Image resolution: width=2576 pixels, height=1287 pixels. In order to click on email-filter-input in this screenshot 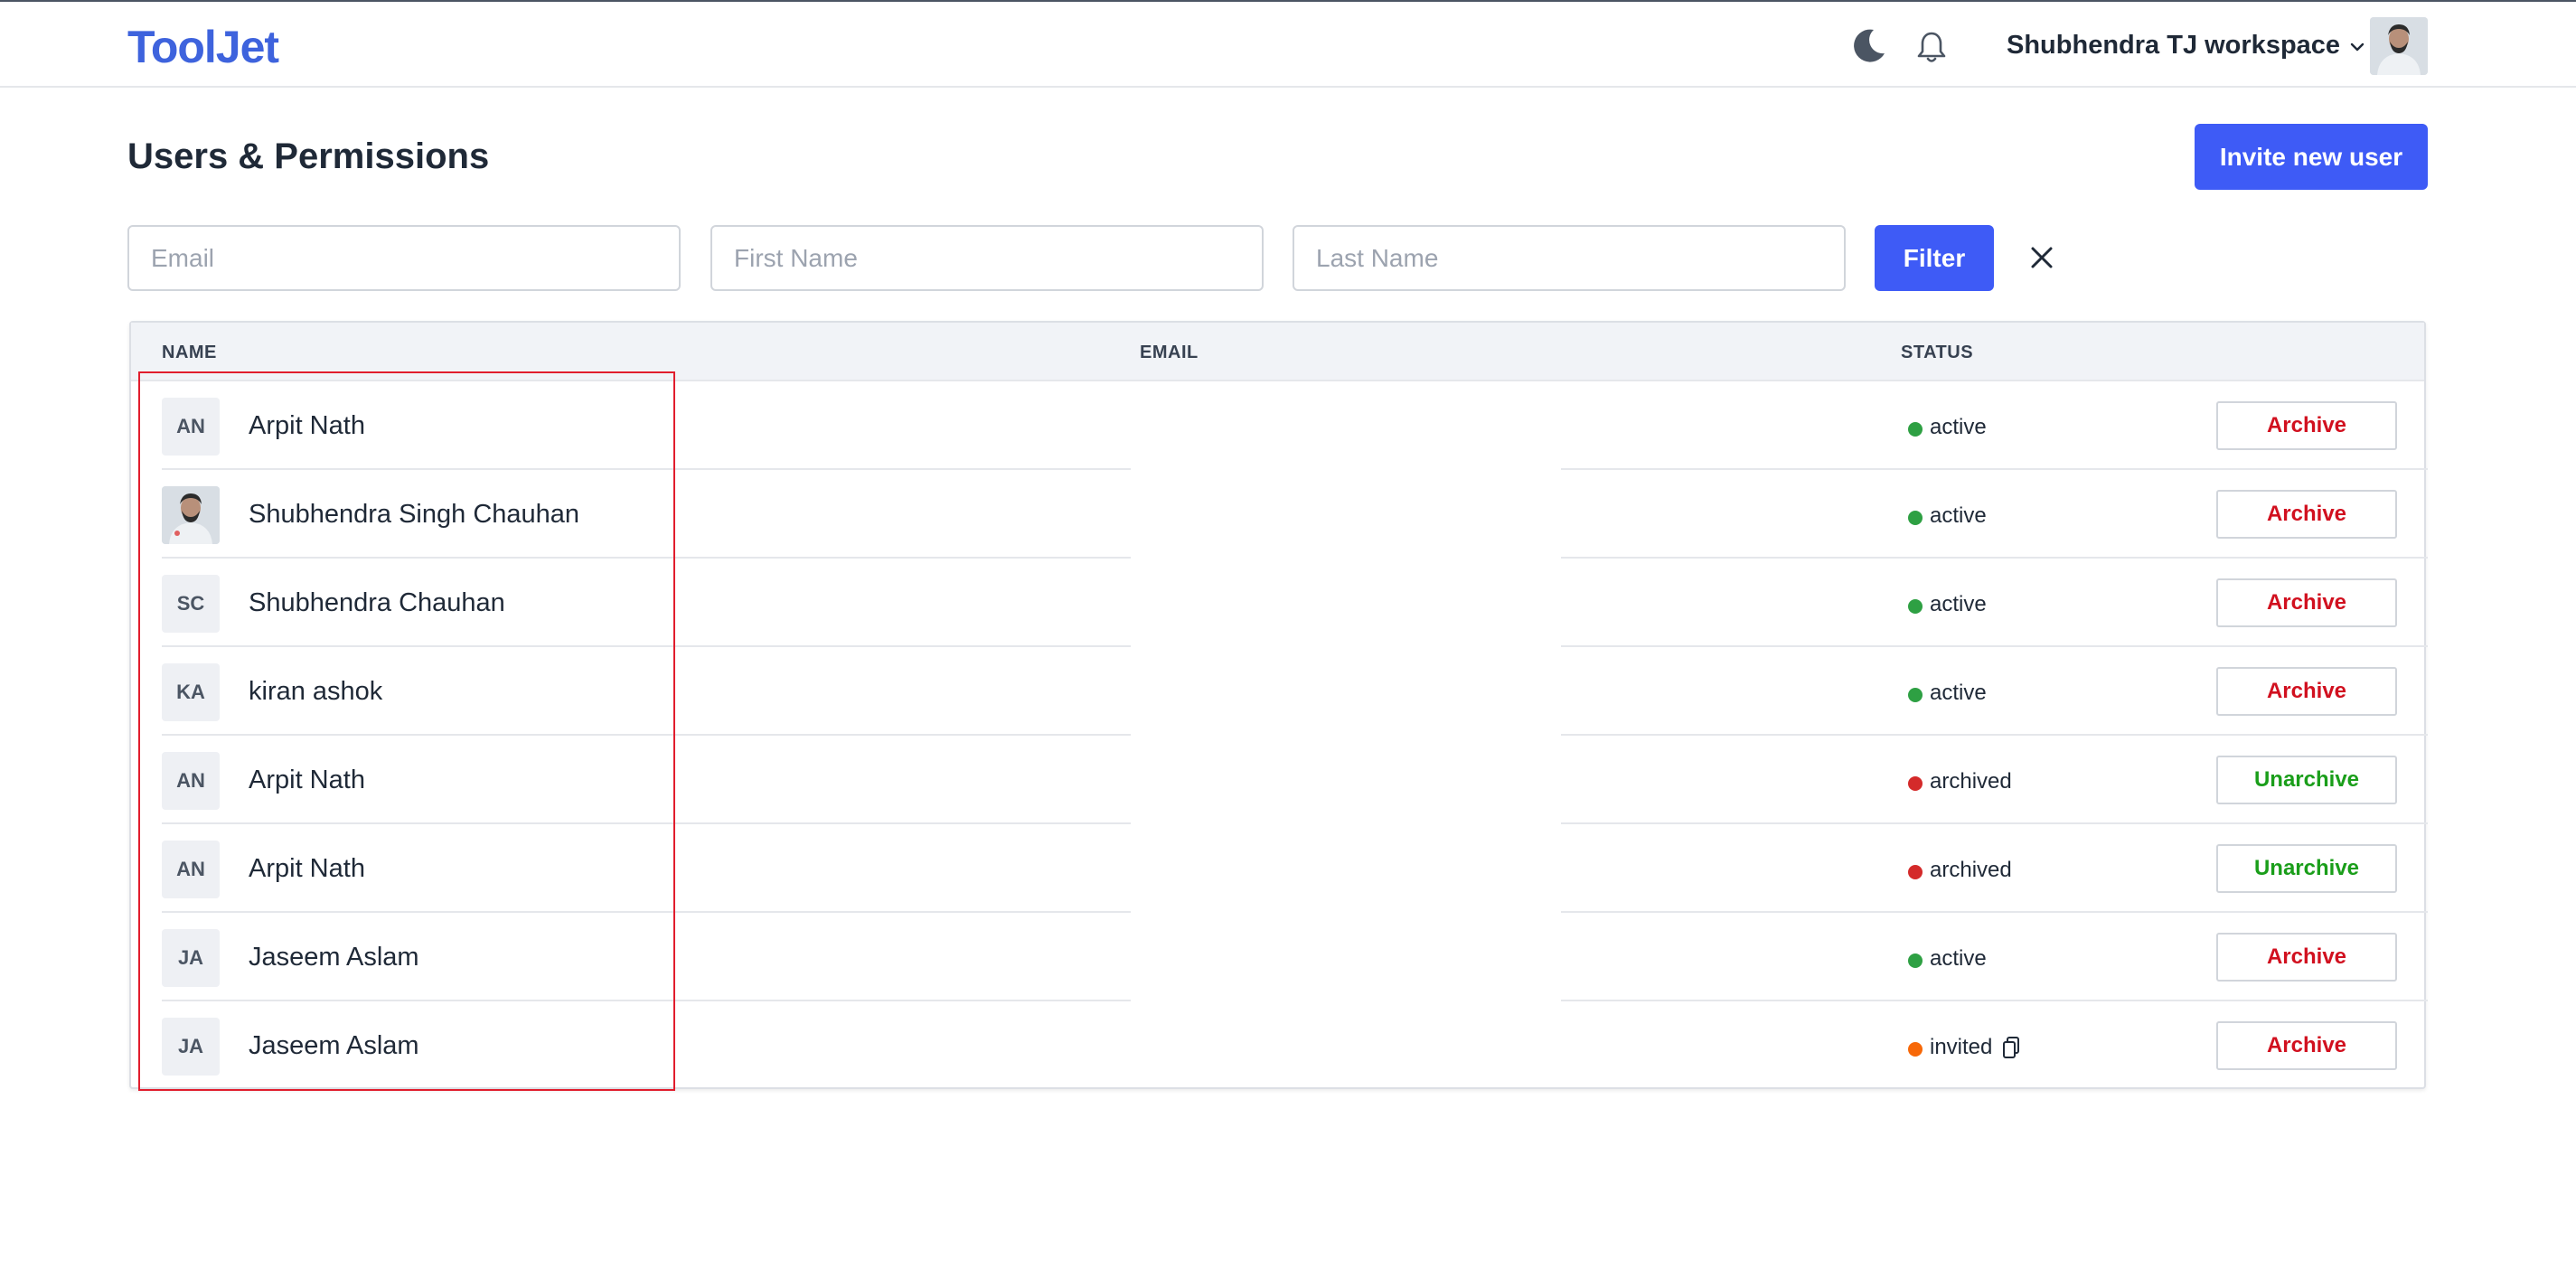, I will do `click(404, 258)`.